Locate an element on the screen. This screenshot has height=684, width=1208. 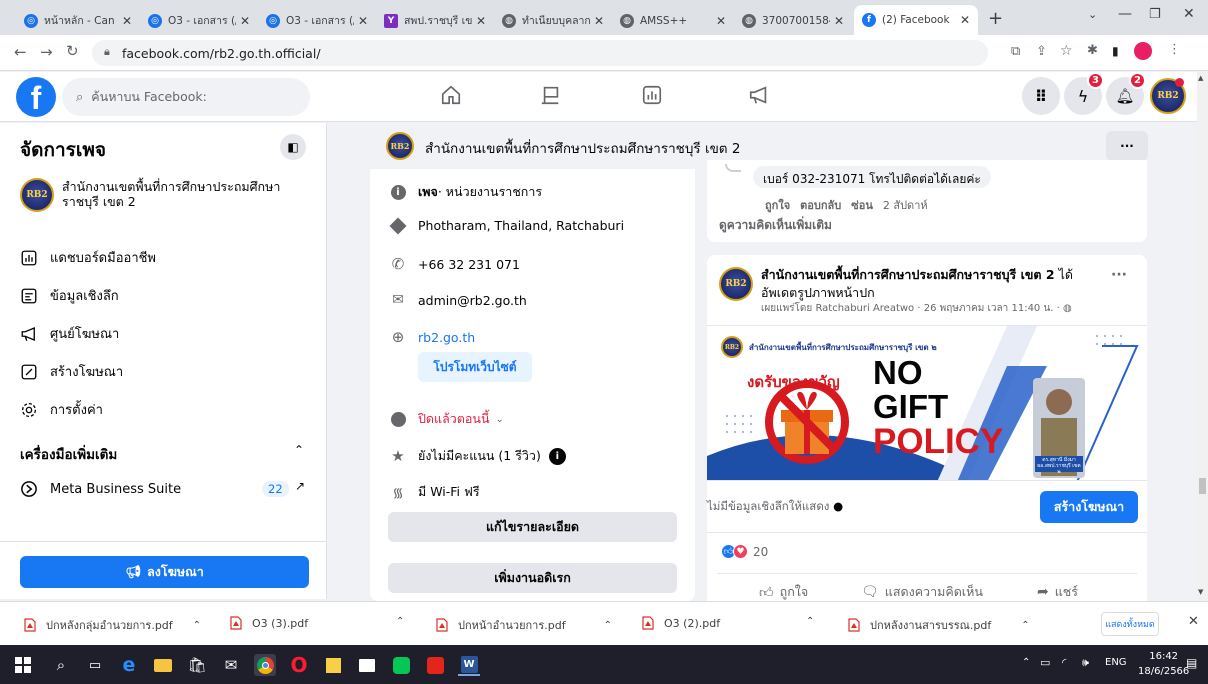
show-all-downloads-button: แสดงทั้งหมด is located at coordinates (1130, 624).